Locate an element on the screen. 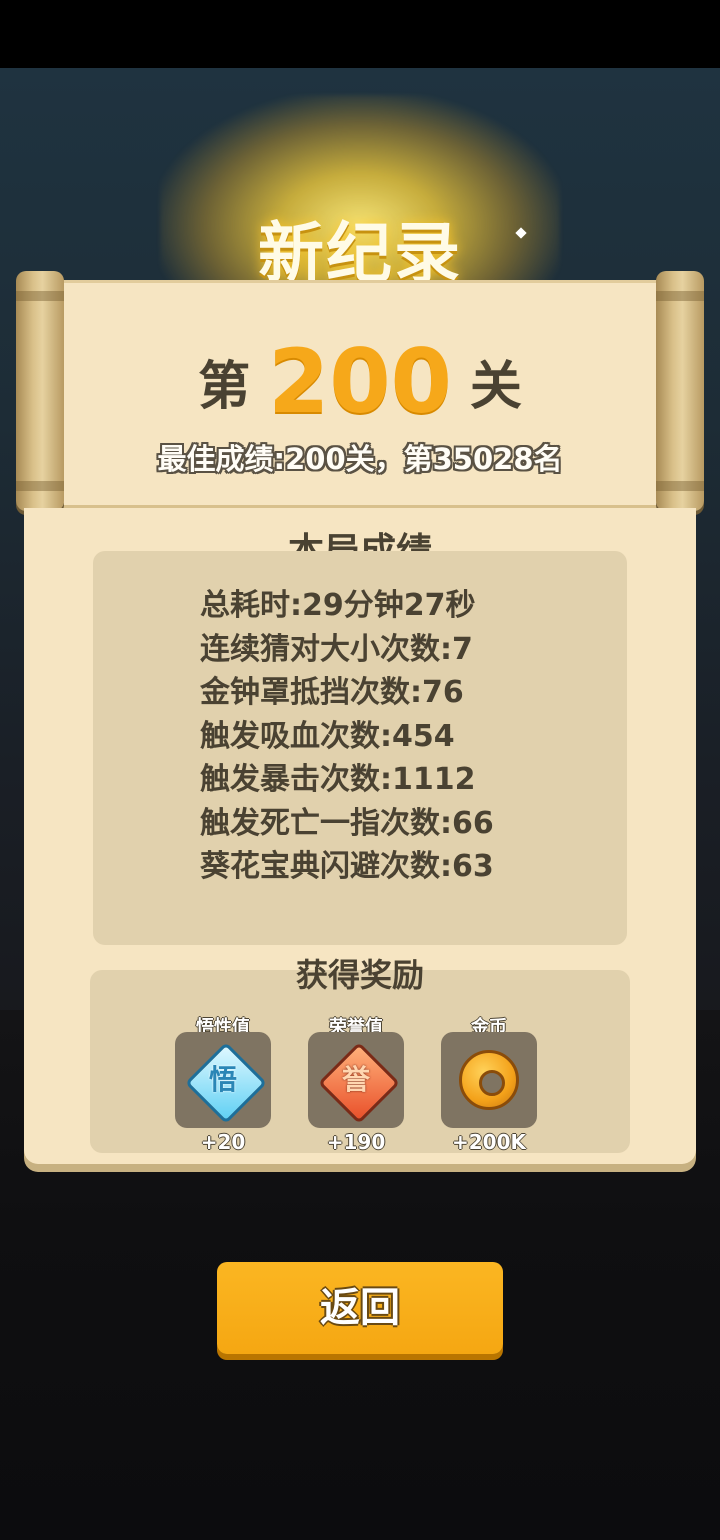  best-result: 最佳成绩:200关，第35028名 is located at coordinates (360, 459).